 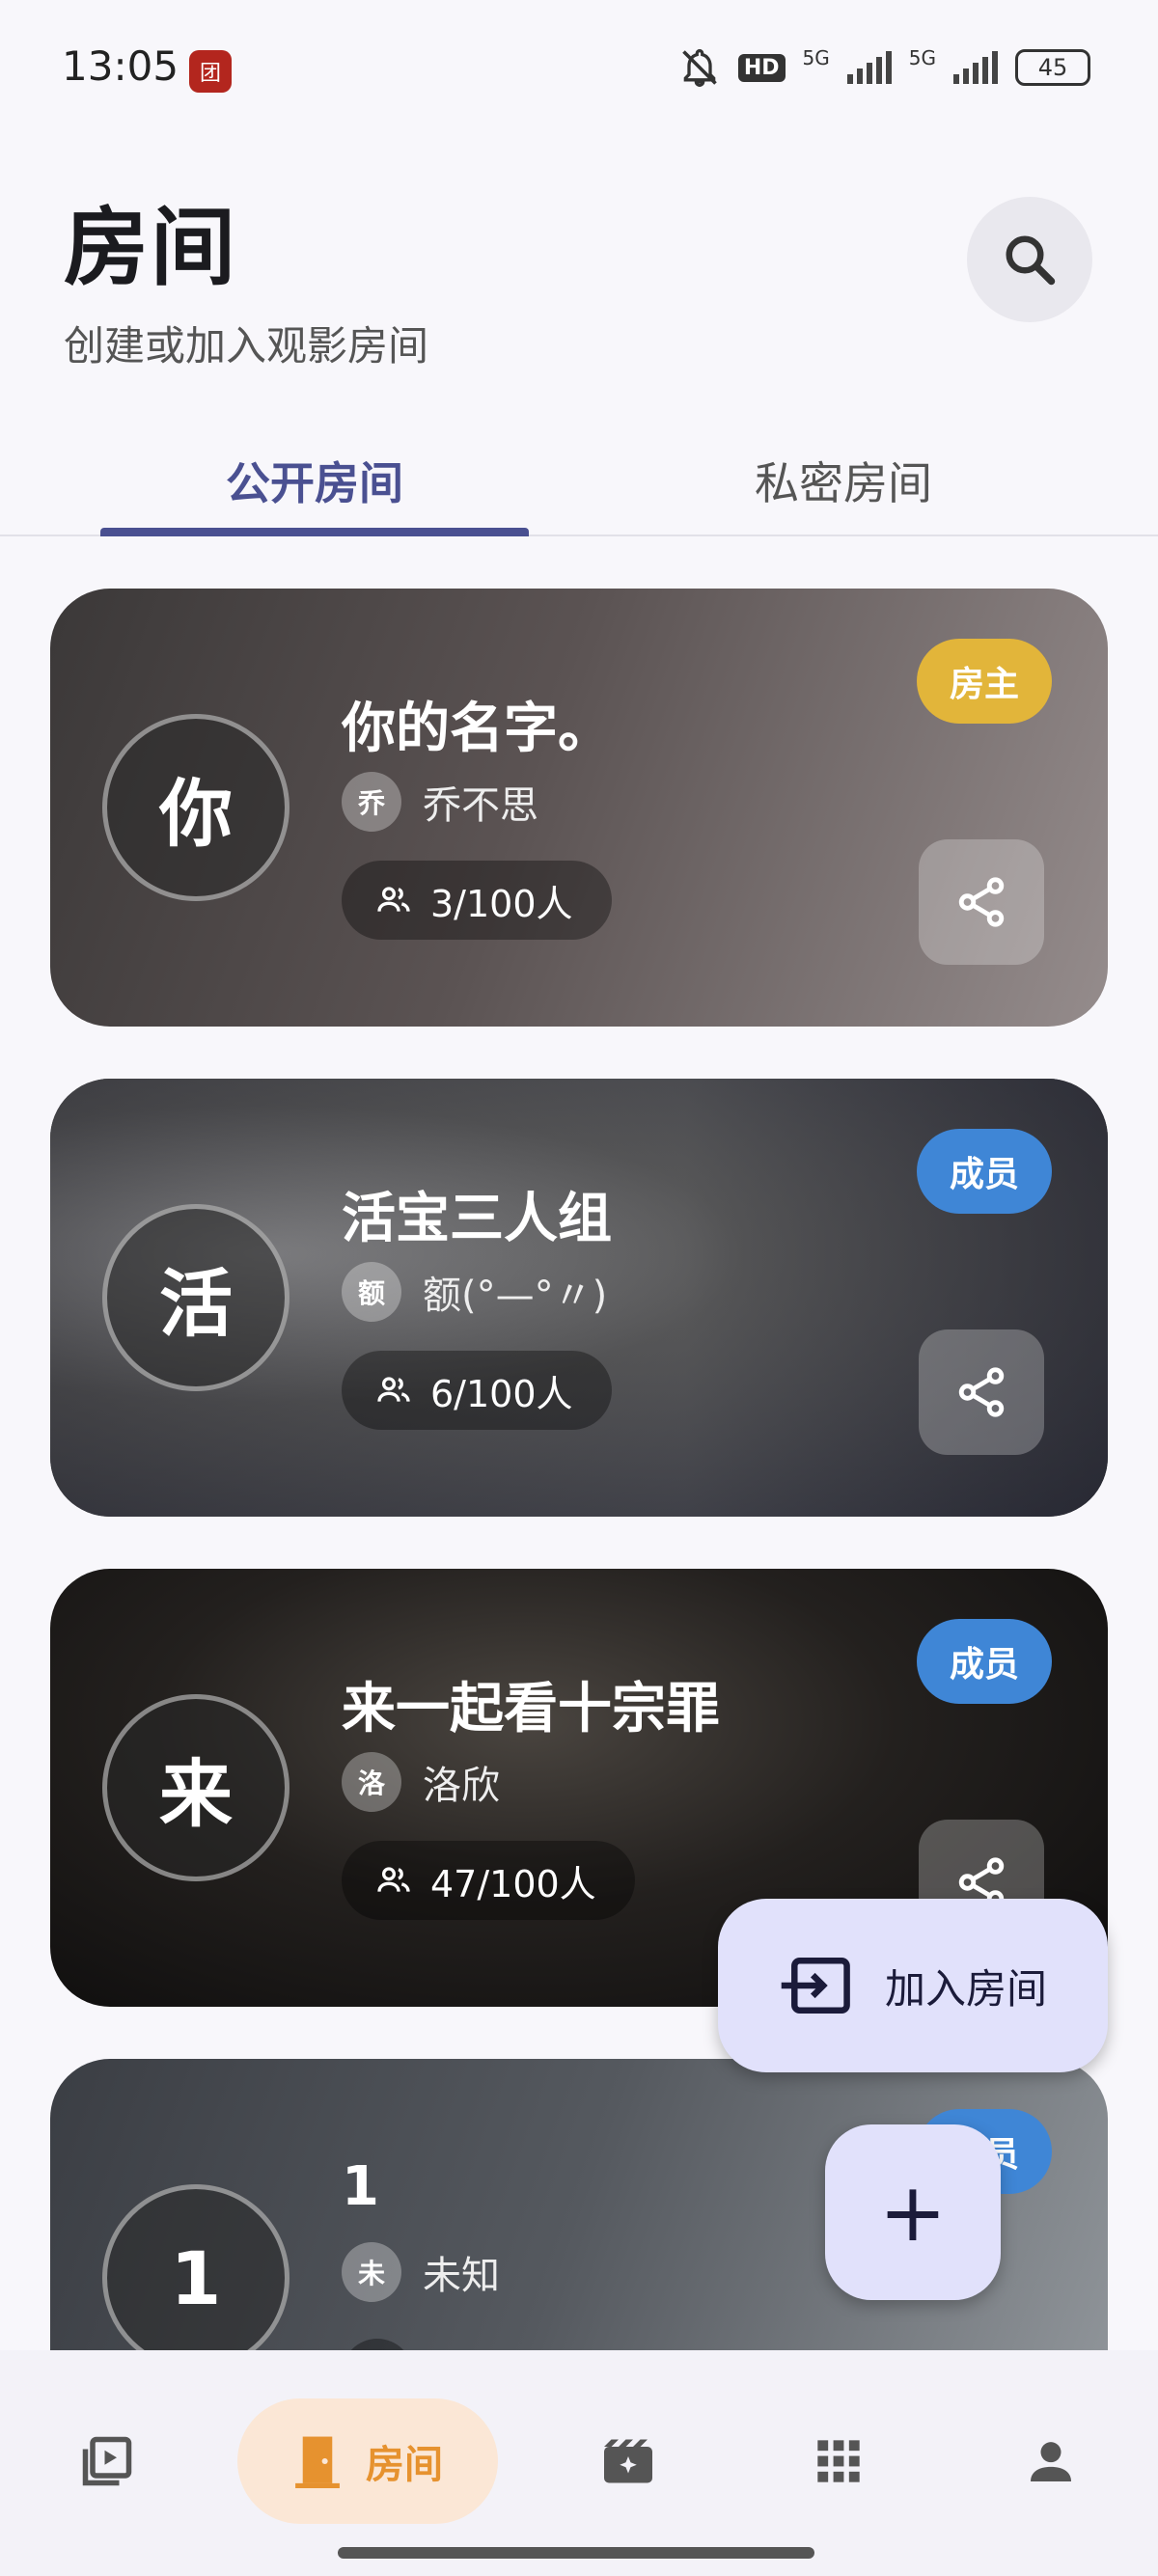 I want to click on owner-avatar: 未, so click(x=371, y=2272).